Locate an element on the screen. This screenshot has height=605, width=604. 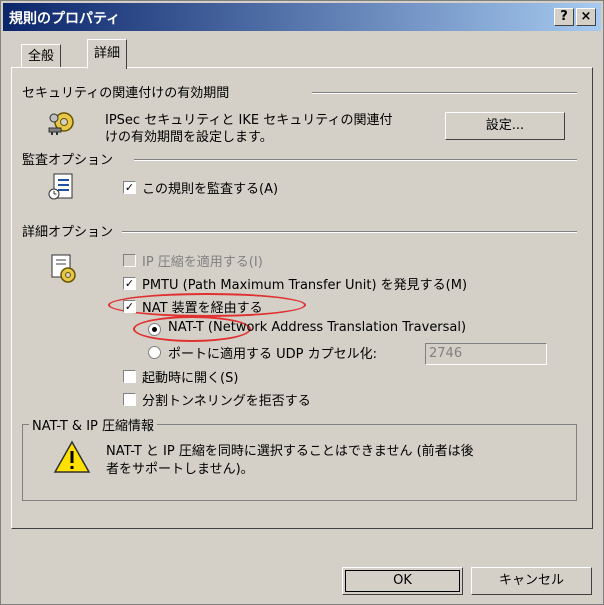
reject-split-tunnel-checkbox is located at coordinates (129, 399).